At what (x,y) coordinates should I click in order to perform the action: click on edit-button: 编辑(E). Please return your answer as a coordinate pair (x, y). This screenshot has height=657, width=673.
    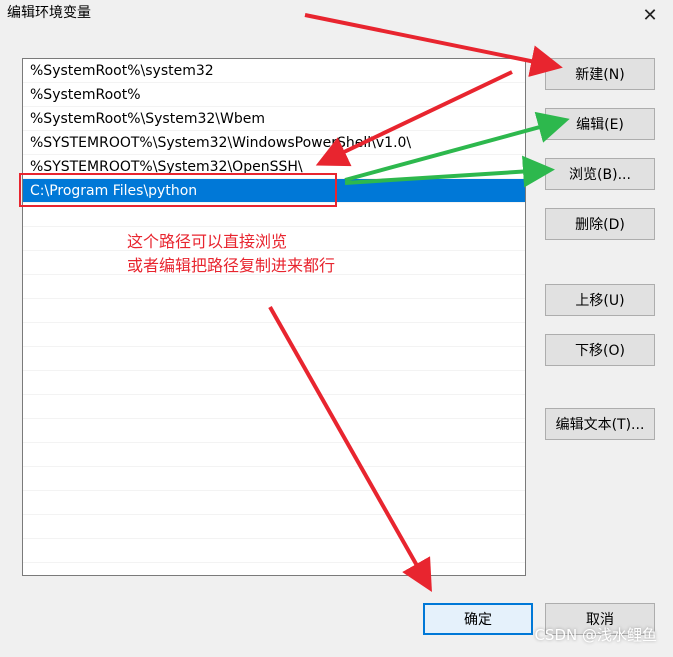
    Looking at the image, I should click on (600, 124).